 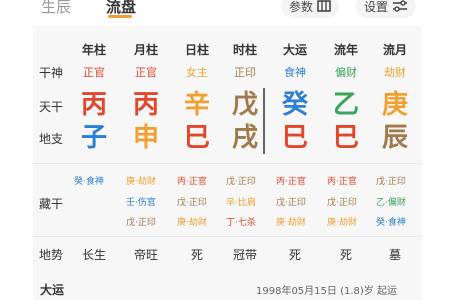 What do you see at coordinates (56, 8) in the screenshot?
I see `tab-birth: 生辰` at bounding box center [56, 8].